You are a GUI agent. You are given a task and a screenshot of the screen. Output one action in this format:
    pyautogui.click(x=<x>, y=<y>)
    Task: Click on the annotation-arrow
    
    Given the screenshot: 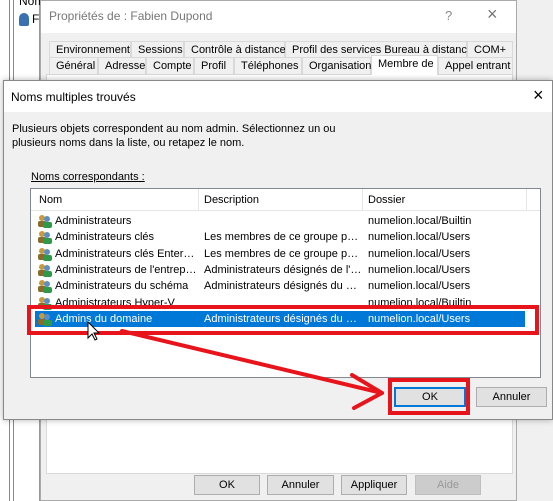 What is the action you would take?
    pyautogui.click(x=235, y=365)
    